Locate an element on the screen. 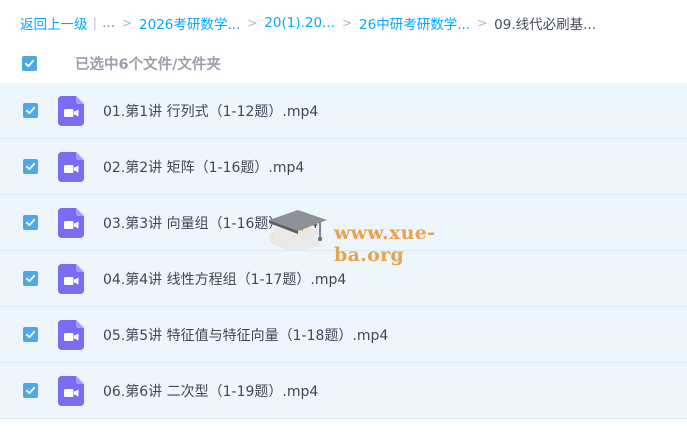 This screenshot has height=444, width=687. file-name: 06.第6讲 二次型（1-19题）.mp4 is located at coordinates (210, 391).